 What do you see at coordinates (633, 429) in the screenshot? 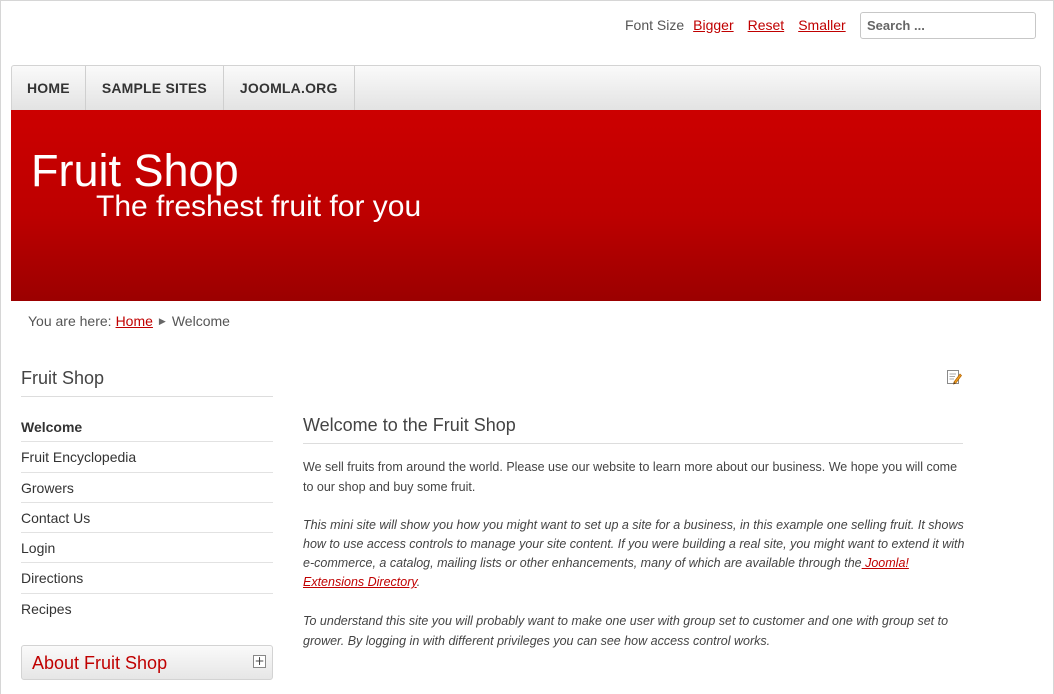
I see `article-title: Welcome to the Fruit Shop` at bounding box center [633, 429].